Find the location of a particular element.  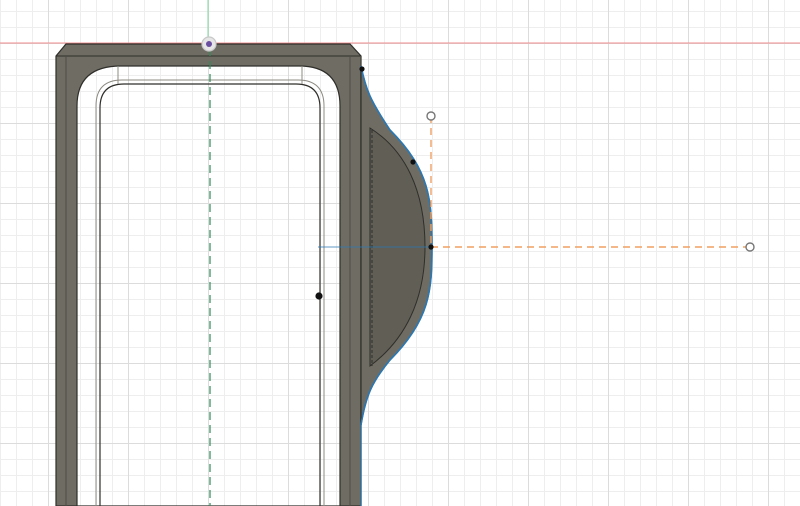

tangent-handle-end-top is located at coordinates (431, 116).